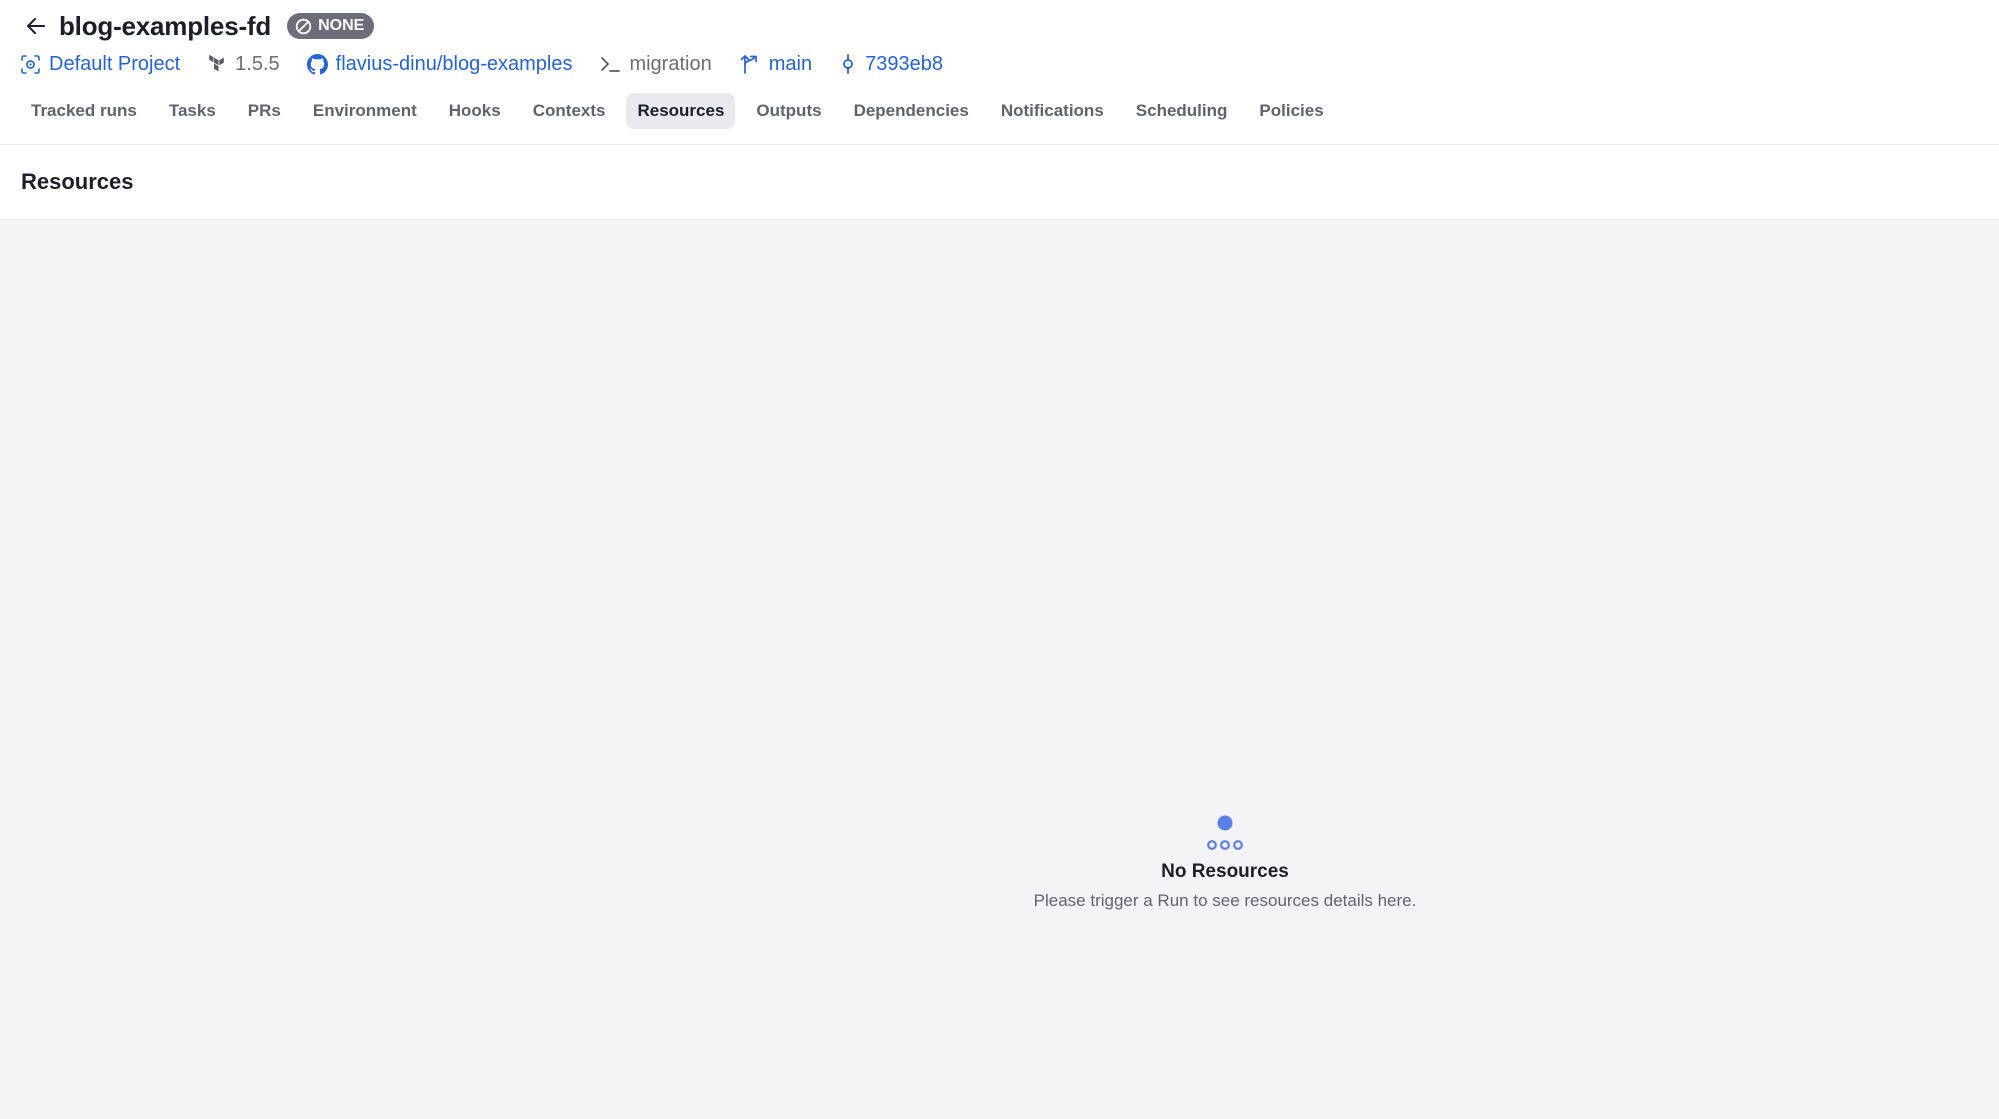  I want to click on title-row: blog-examples-fd NONE, so click(198, 26).